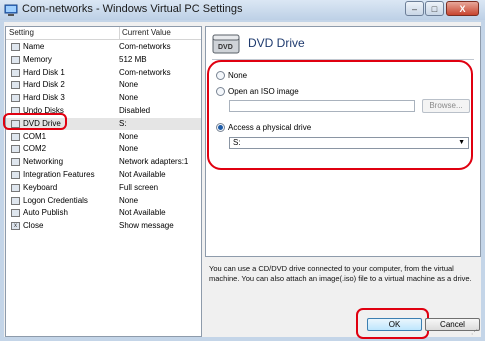 The width and height of the screenshot is (485, 341). What do you see at coordinates (15, 59) in the screenshot?
I see `memory-icon` at bounding box center [15, 59].